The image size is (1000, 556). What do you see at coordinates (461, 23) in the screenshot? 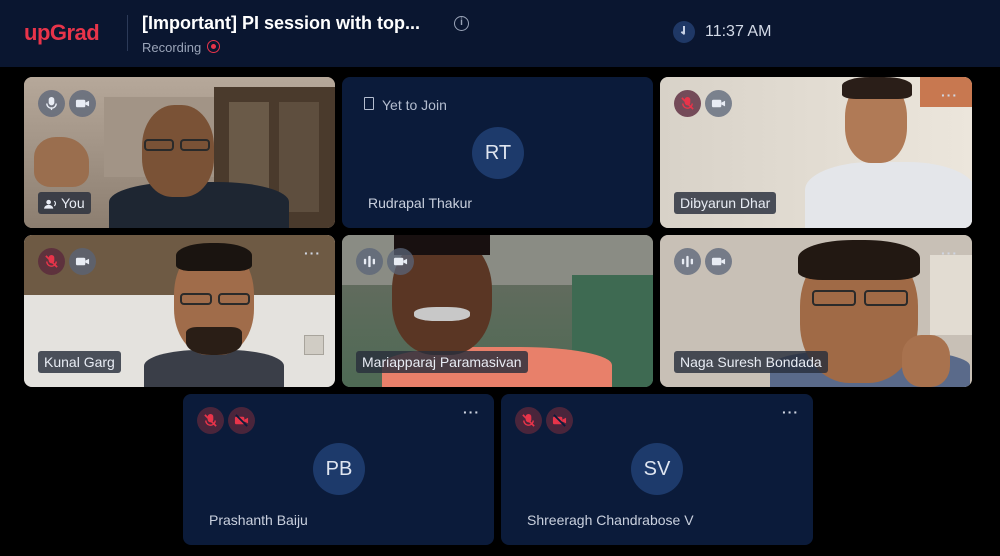
I see `info-icon: i` at bounding box center [461, 23].